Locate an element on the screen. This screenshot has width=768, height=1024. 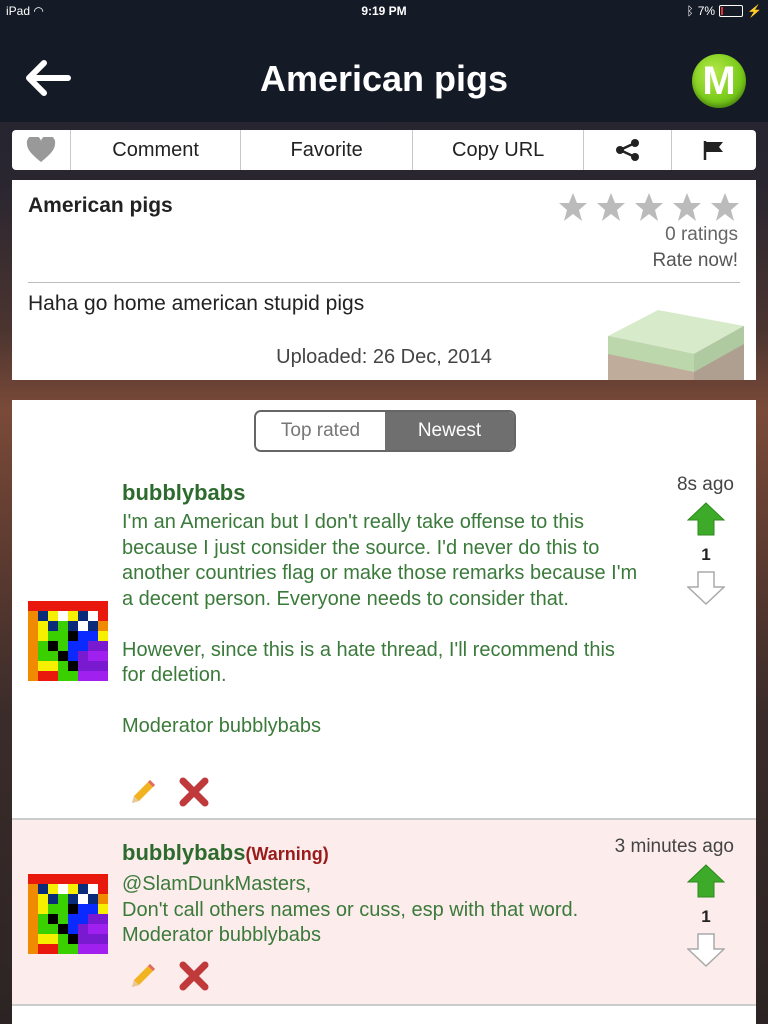
comment-username-row: bubblybabs(Warning) is located at coordinates (225, 853).